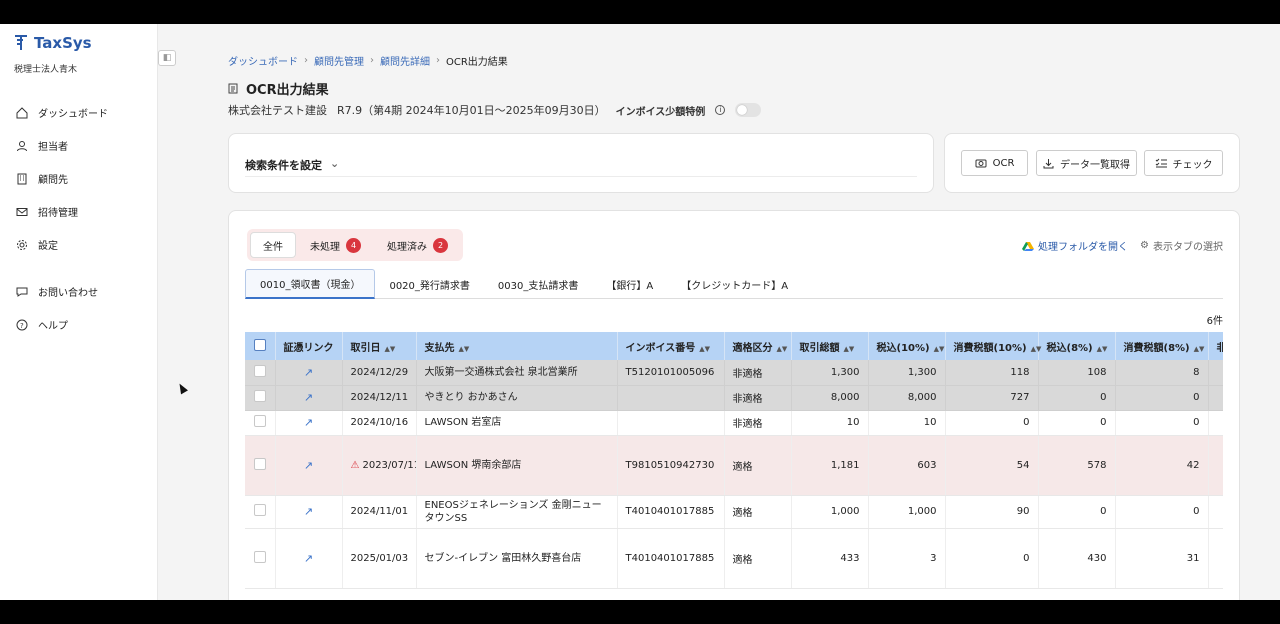 This screenshot has height=624, width=1280. What do you see at coordinates (273, 245) in the screenshot?
I see `filter-all: 全件` at bounding box center [273, 245].